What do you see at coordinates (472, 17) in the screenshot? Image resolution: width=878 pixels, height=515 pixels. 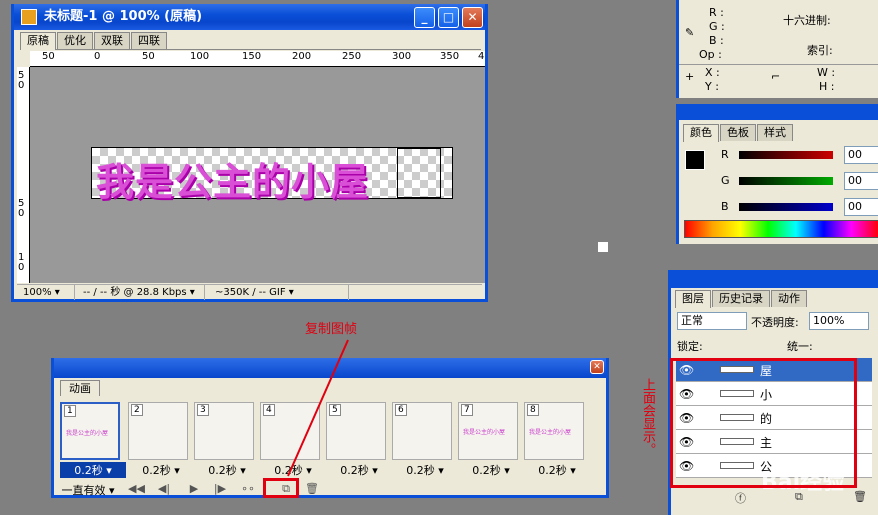 I see `close-button: ✕` at bounding box center [472, 17].